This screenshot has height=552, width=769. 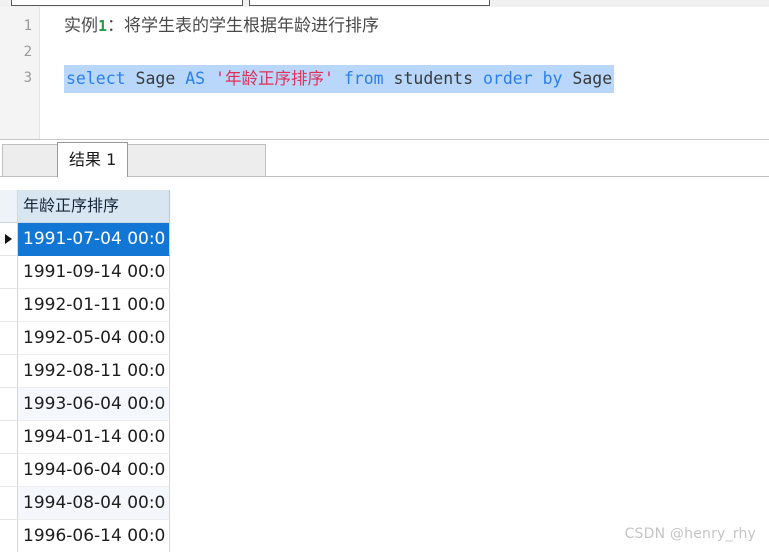 I want to click on line-number-2: 2, so click(x=27, y=52).